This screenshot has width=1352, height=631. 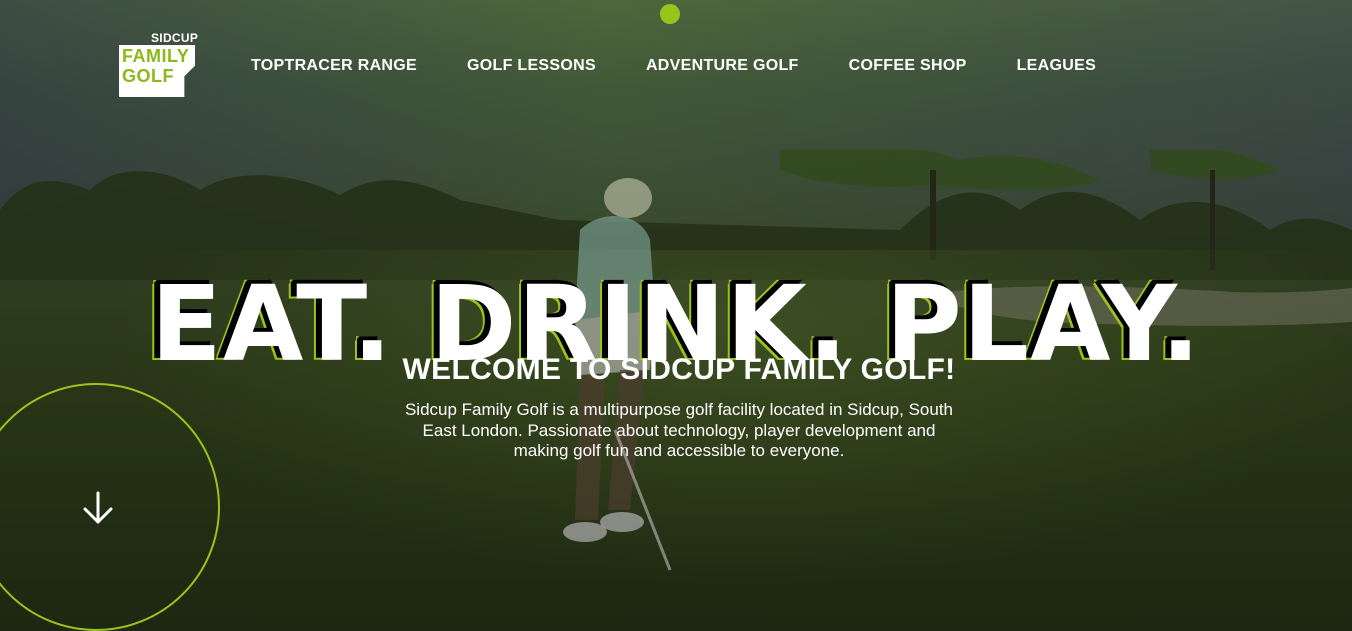 I want to click on logo-top-text: SIDCUP, so click(x=175, y=38).